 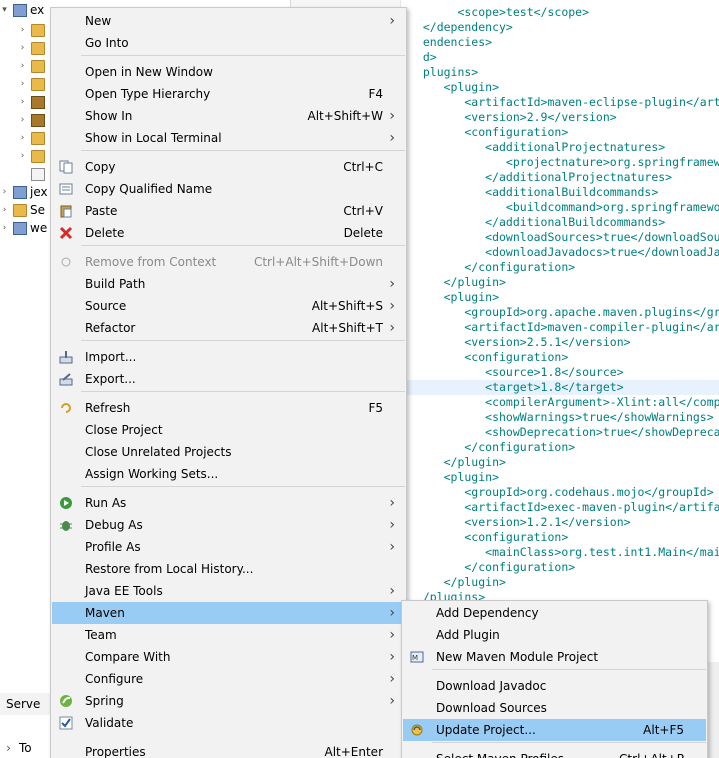 I want to click on menu-item-label: Validate, so click(x=109, y=723).